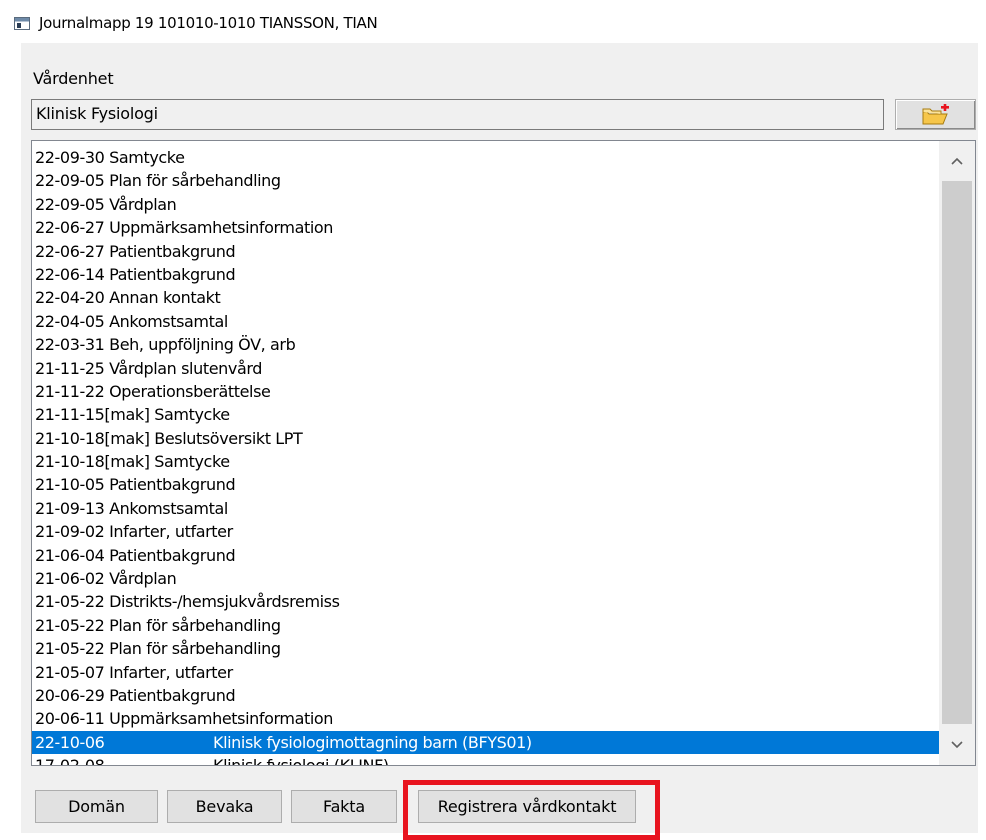 Image resolution: width=986 pixels, height=840 pixels. I want to click on vertical-scrollbar, so click(957, 453).